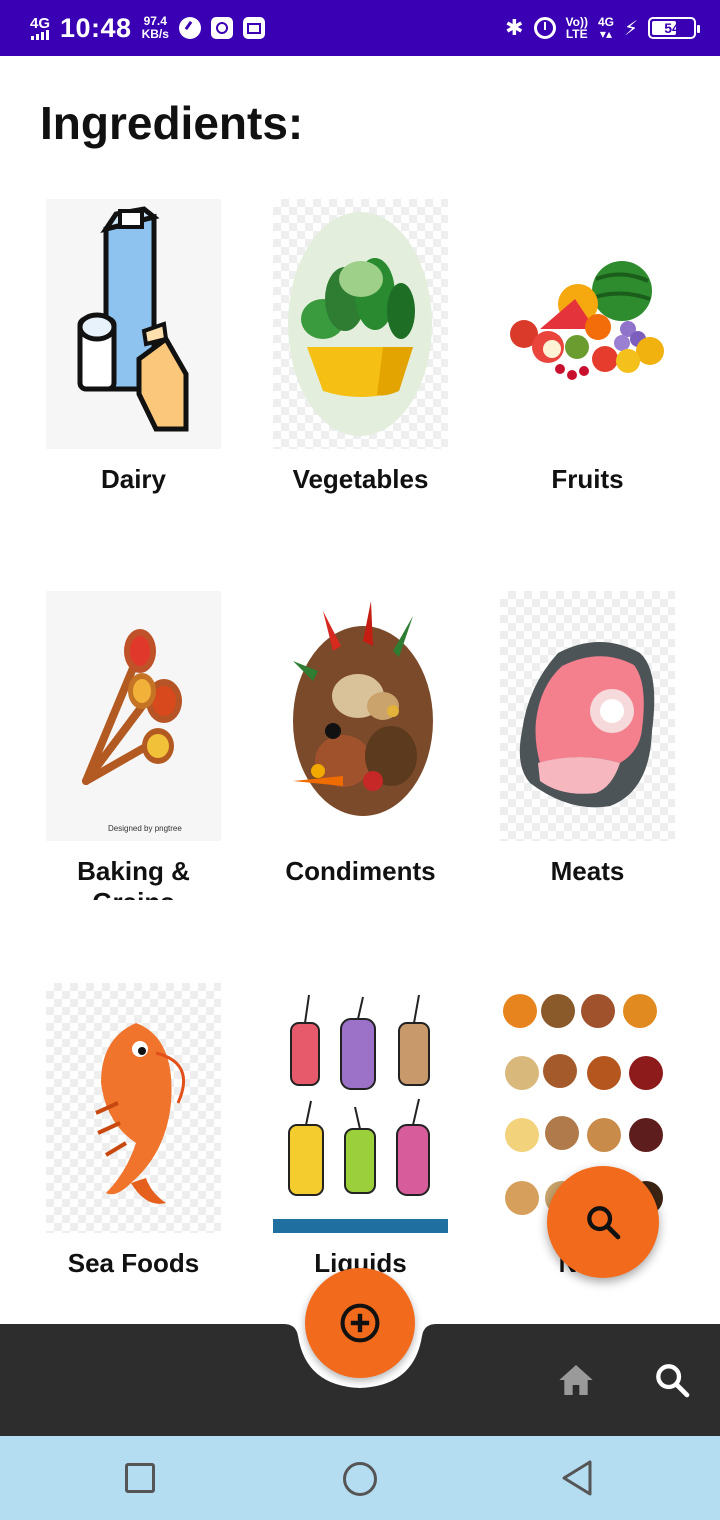  What do you see at coordinates (587, 716) in the screenshot?
I see `meats-image` at bounding box center [587, 716].